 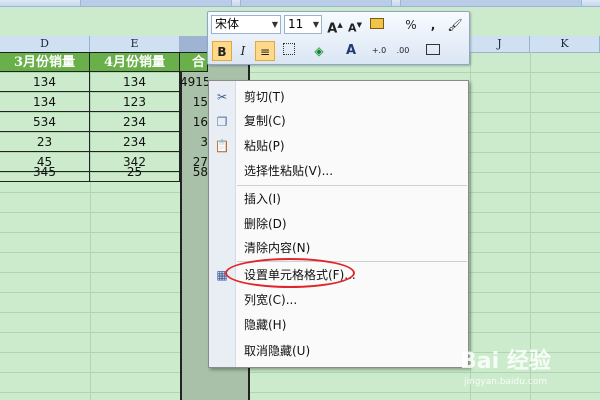 I want to click on watermark: Bai 经验 jingyan.baidu.com, so click(x=525, y=364).